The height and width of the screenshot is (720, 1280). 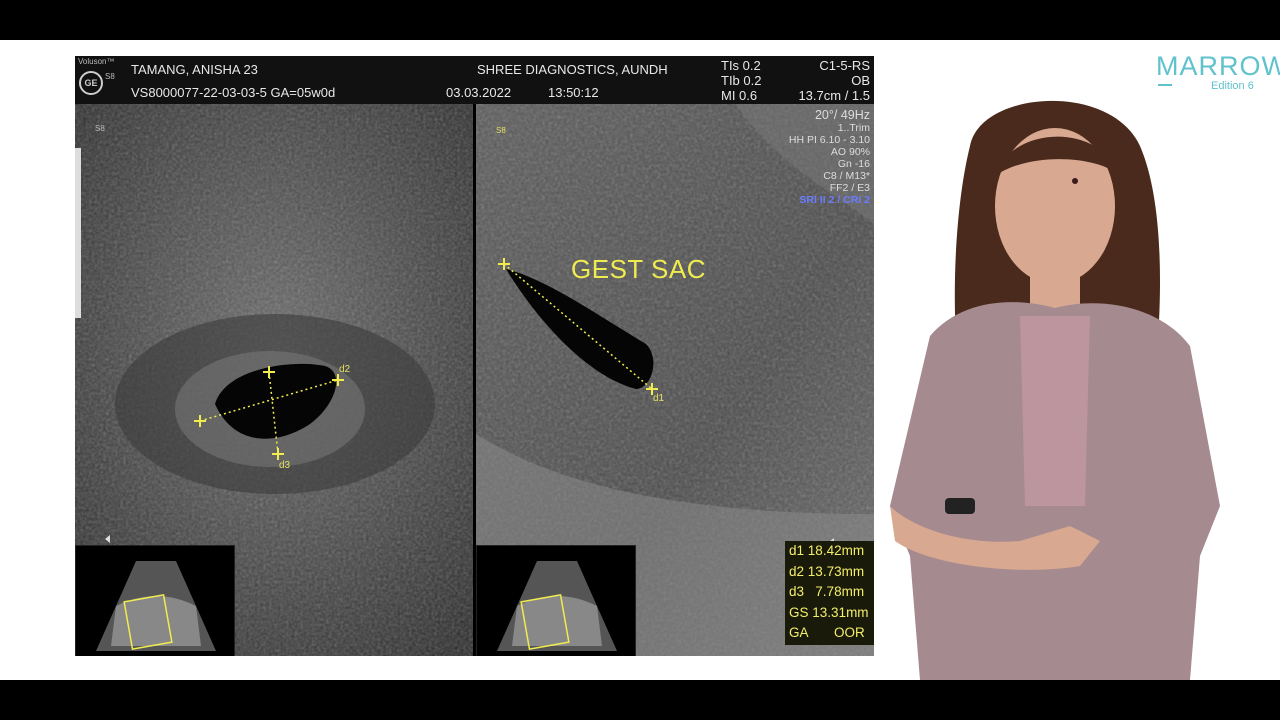 What do you see at coordinates (572, 69) in the screenshot?
I see `clinic-name: SHREE DIAGNOSTICS, AUNDH` at bounding box center [572, 69].